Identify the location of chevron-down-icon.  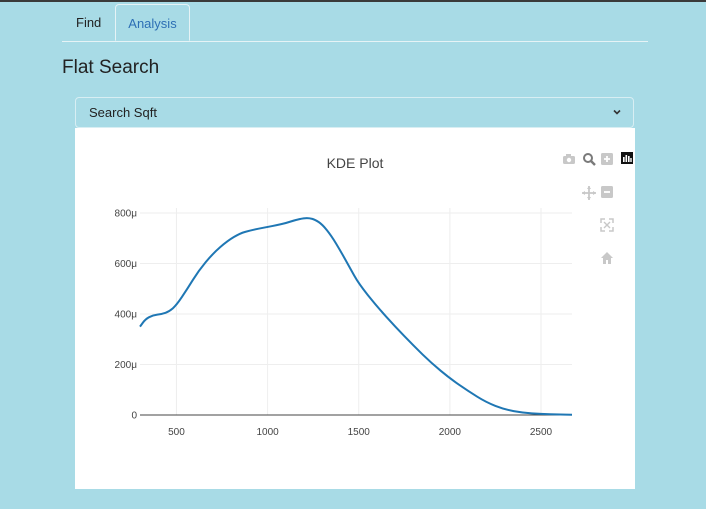
(617, 112).